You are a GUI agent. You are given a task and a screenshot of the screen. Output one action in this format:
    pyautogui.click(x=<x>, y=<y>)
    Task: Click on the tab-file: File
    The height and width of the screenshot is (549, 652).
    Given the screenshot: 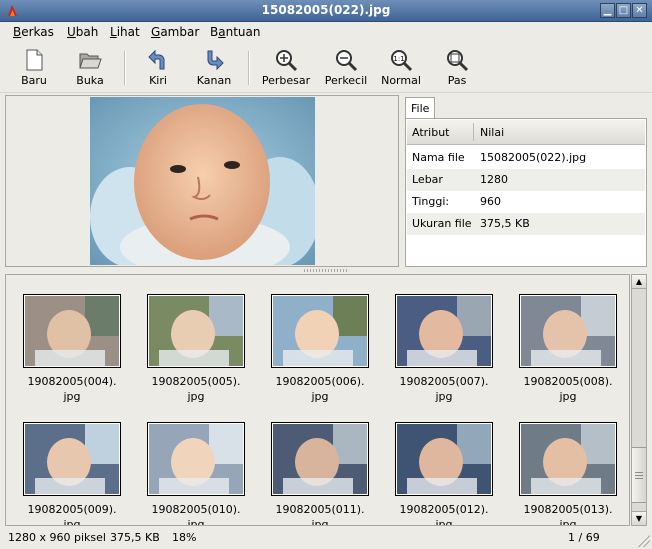 What is the action you would take?
    pyautogui.click(x=420, y=108)
    